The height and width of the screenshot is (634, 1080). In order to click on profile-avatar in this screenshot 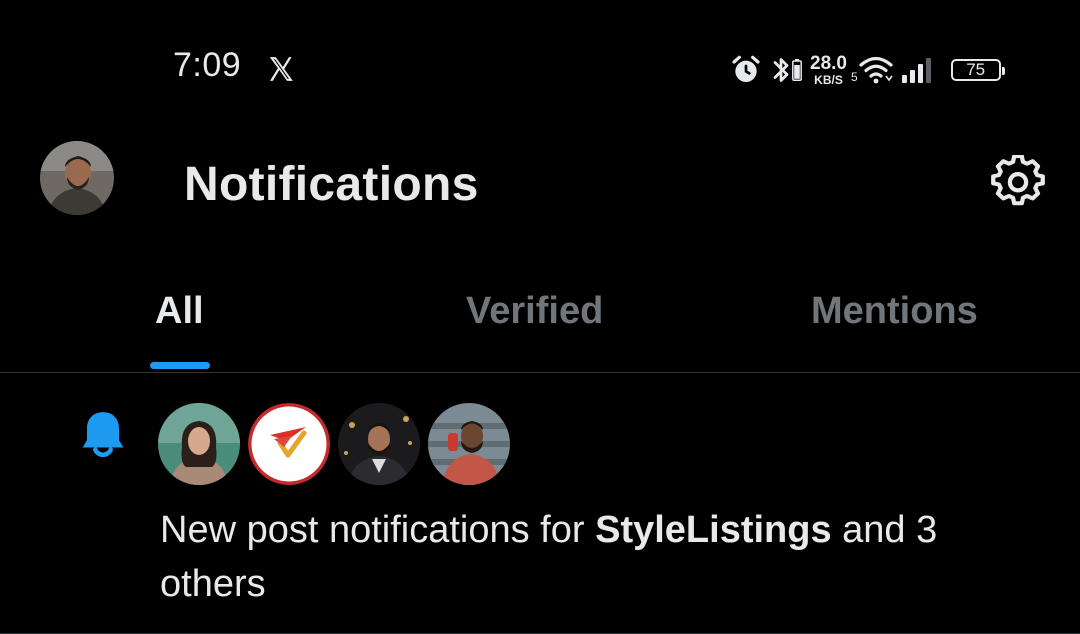, I will do `click(77, 178)`.